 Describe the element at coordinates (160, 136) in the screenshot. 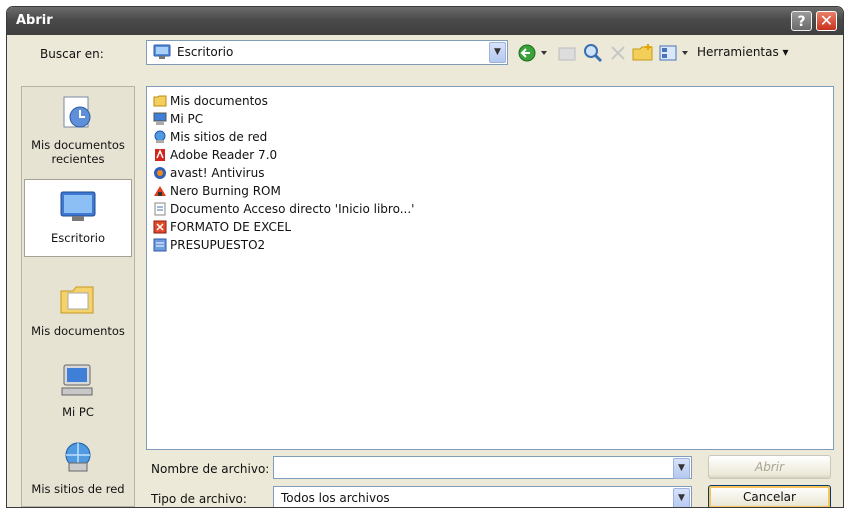

I see `network-icon` at that location.